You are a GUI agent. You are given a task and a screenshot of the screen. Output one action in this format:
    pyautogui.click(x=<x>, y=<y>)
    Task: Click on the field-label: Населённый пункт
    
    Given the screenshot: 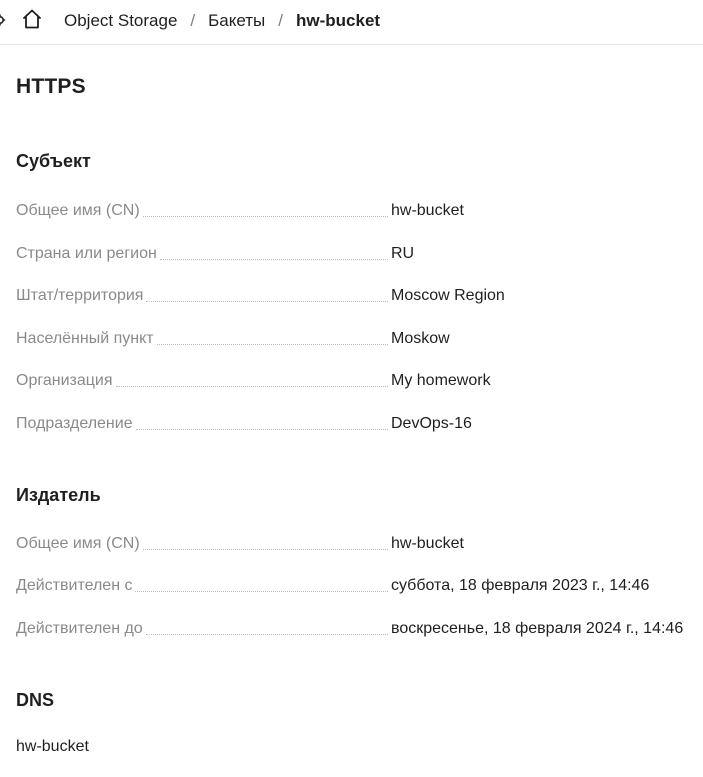 What is the action you would take?
    pyautogui.click(x=85, y=338)
    